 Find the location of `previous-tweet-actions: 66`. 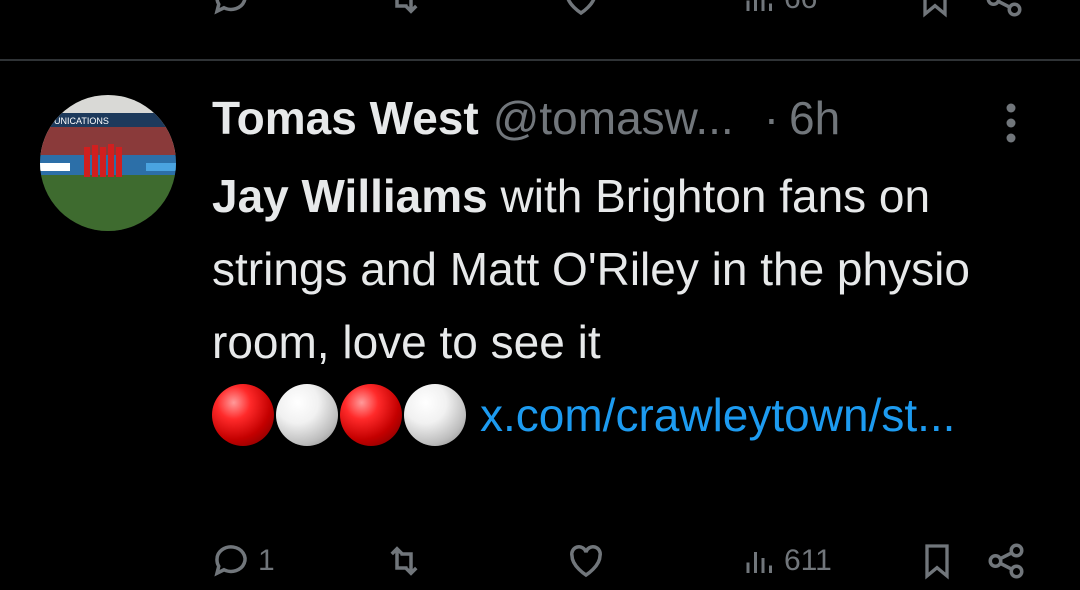

previous-tweet-actions: 66 is located at coordinates (540, 14).